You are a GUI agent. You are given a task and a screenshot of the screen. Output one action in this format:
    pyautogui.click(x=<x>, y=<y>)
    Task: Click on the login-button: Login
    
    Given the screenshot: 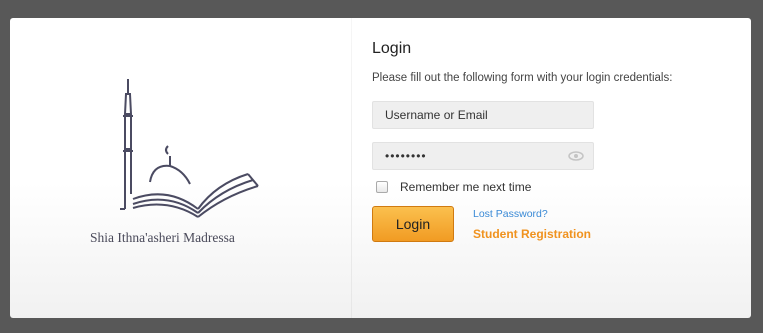 What is the action you would take?
    pyautogui.click(x=413, y=224)
    